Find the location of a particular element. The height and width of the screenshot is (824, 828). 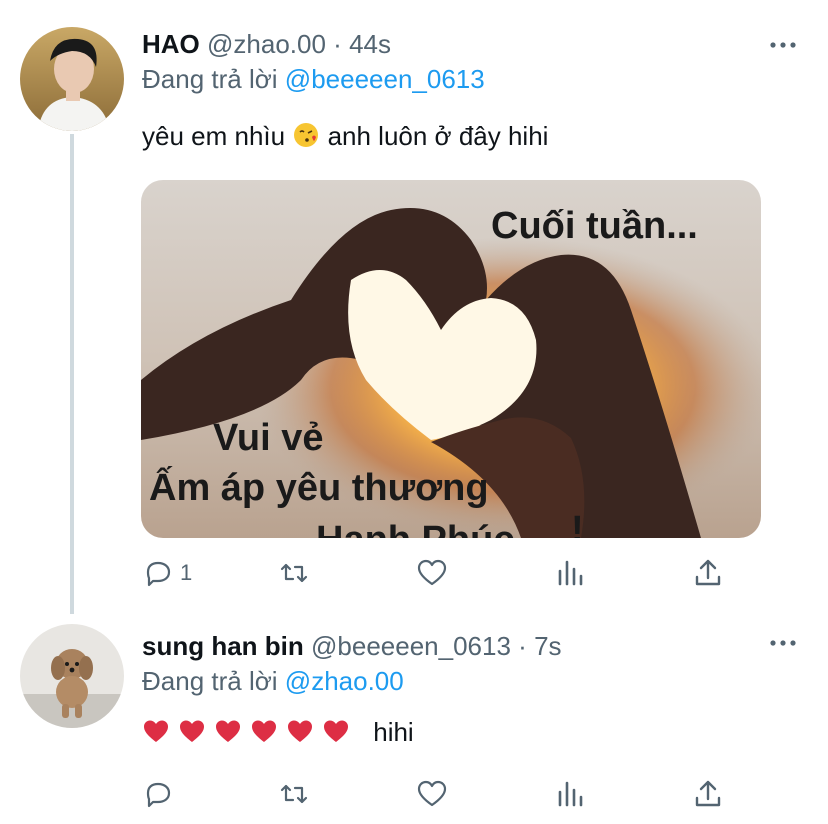

display-name: HAO is located at coordinates (171, 44).